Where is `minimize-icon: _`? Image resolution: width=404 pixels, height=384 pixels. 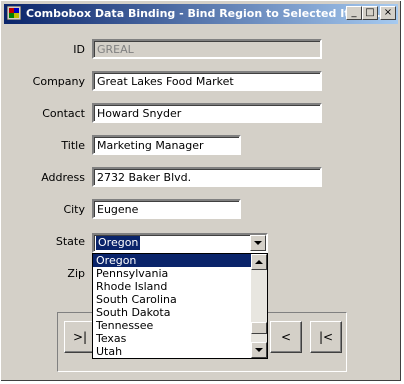 minimize-icon: _ is located at coordinates (354, 12).